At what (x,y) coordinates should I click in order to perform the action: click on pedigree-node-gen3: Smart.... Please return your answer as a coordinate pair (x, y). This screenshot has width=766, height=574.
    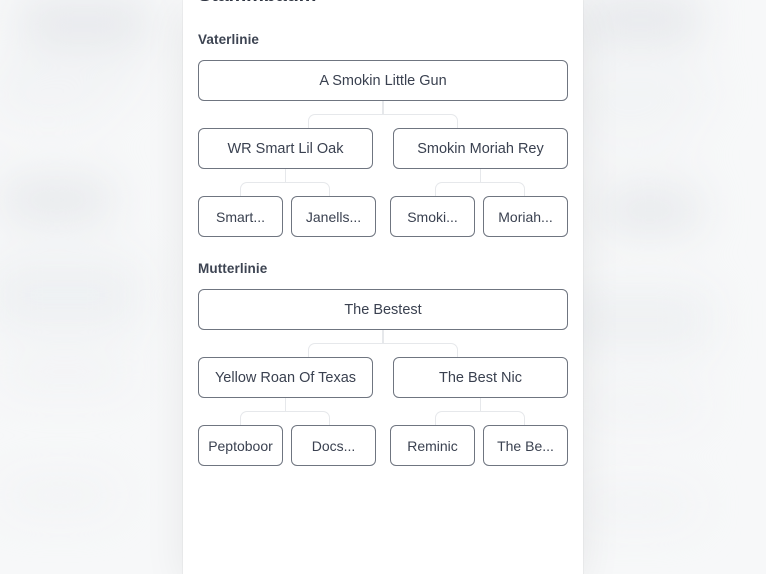
    Looking at the image, I should click on (240, 216).